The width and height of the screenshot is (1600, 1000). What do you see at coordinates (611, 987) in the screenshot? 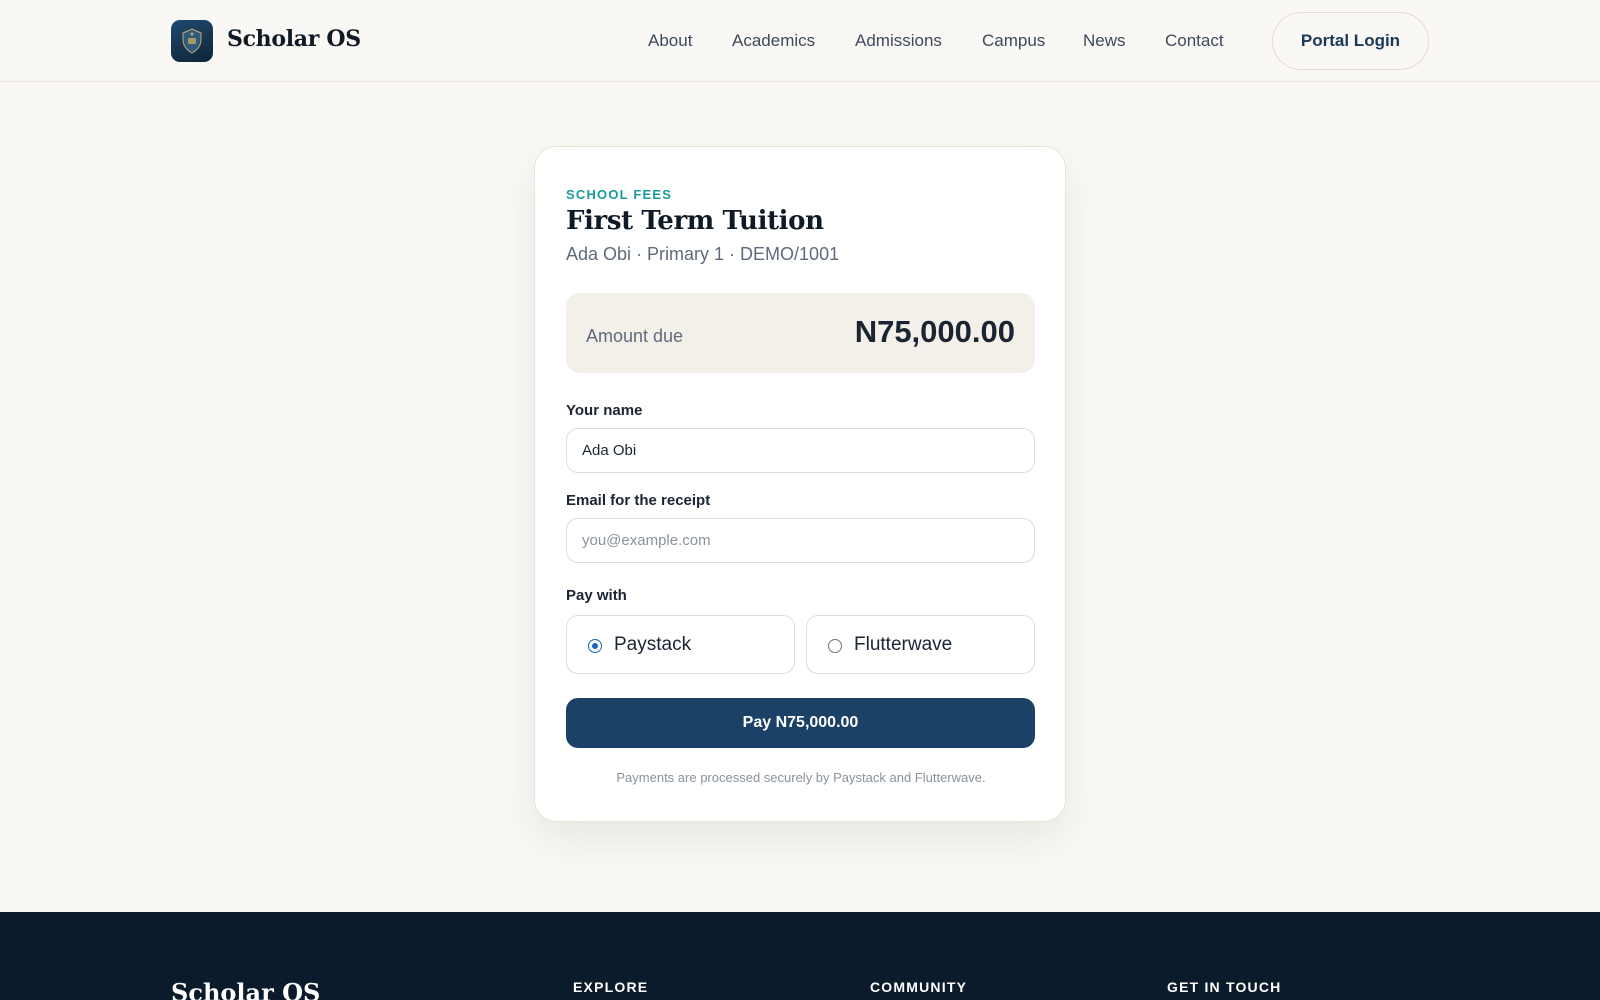
I see `footer-heading-explore: EXPLORE` at bounding box center [611, 987].